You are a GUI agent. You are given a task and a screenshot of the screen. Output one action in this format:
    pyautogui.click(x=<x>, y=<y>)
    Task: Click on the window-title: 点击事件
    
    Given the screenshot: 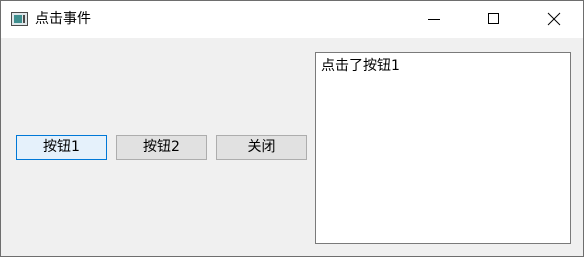 What is the action you would take?
    pyautogui.click(x=63, y=19)
    